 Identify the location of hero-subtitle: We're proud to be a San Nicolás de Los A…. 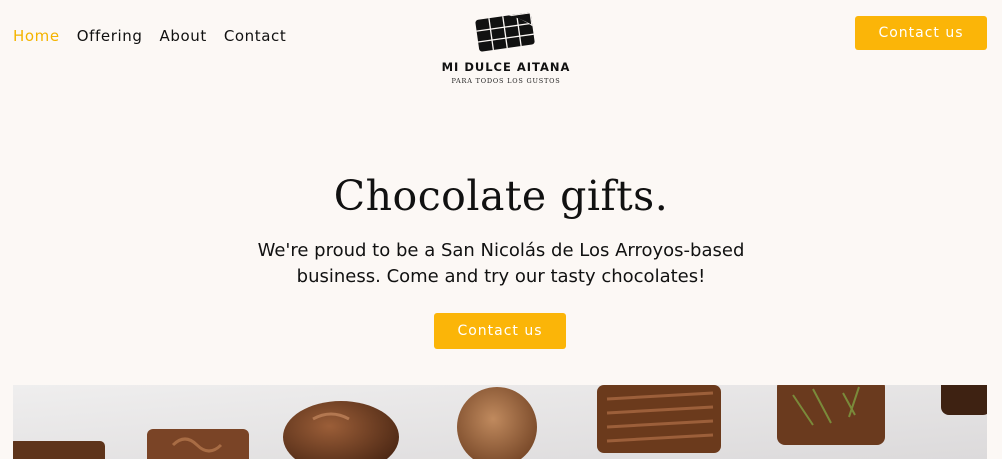
(501, 263).